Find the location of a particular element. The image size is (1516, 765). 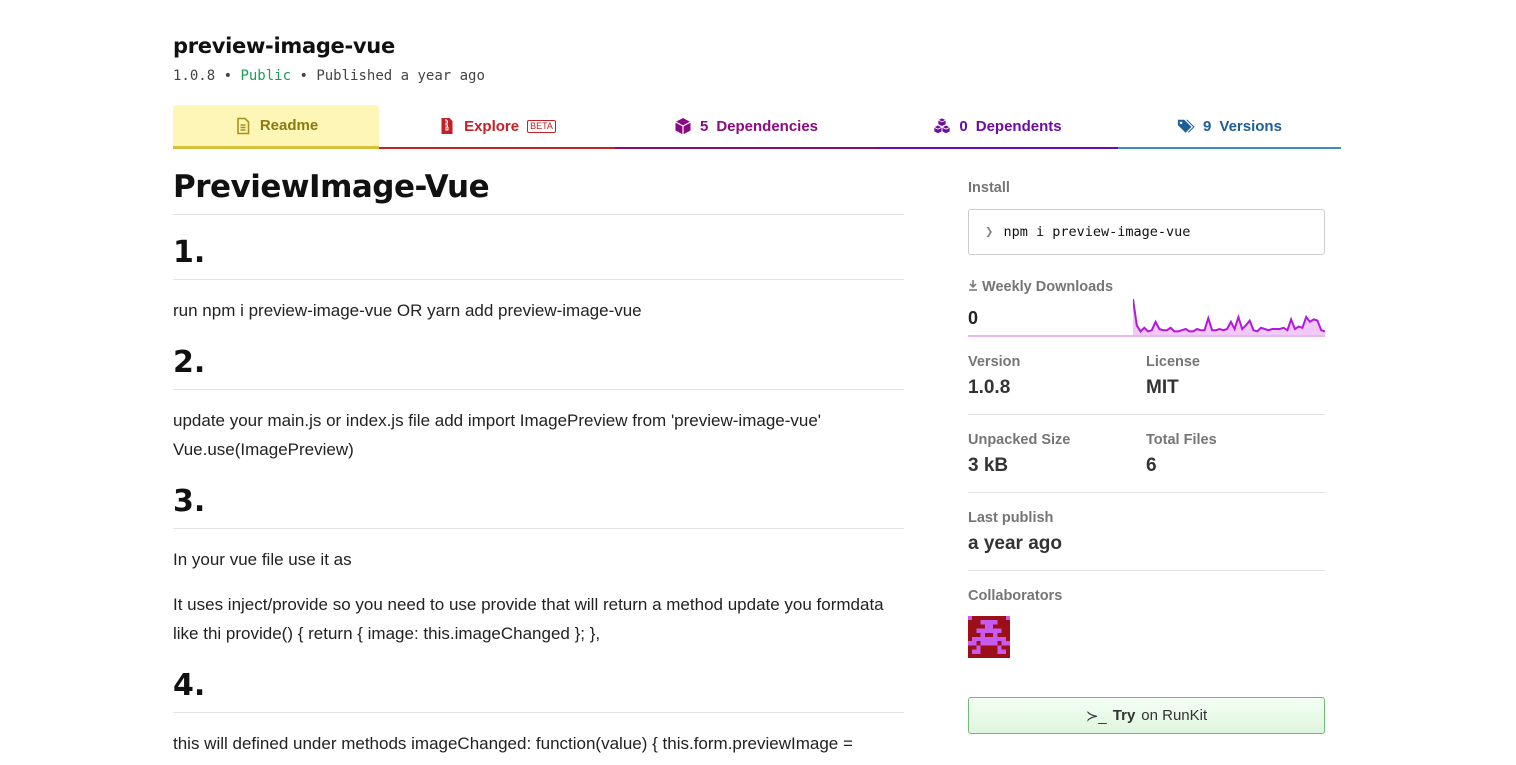

document-icon is located at coordinates (243, 126).